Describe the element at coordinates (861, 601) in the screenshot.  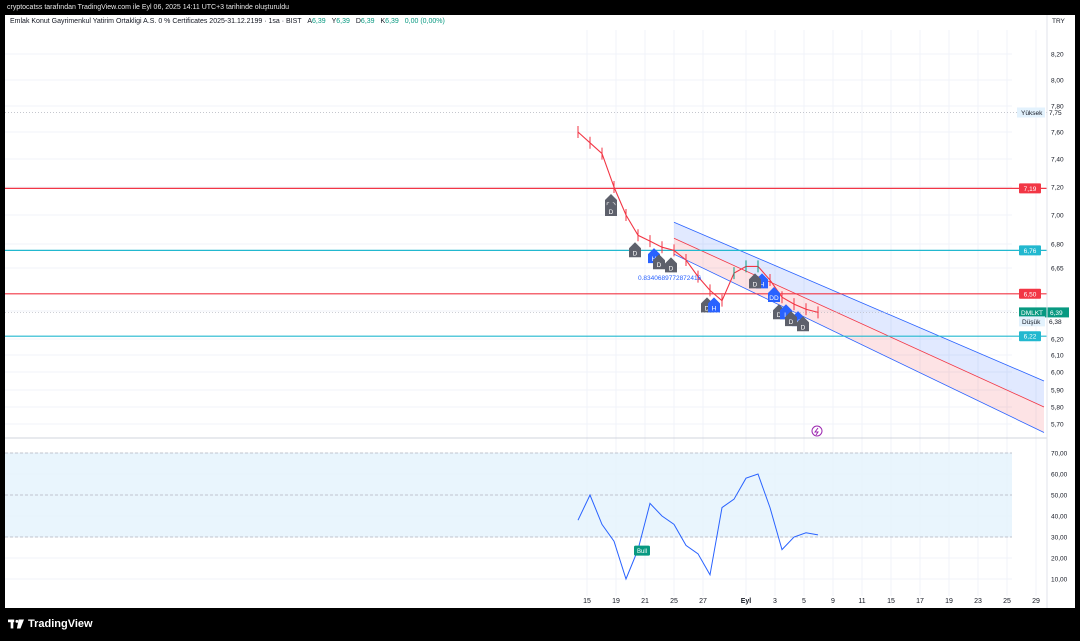
I see `x-tick-label: 11` at that location.